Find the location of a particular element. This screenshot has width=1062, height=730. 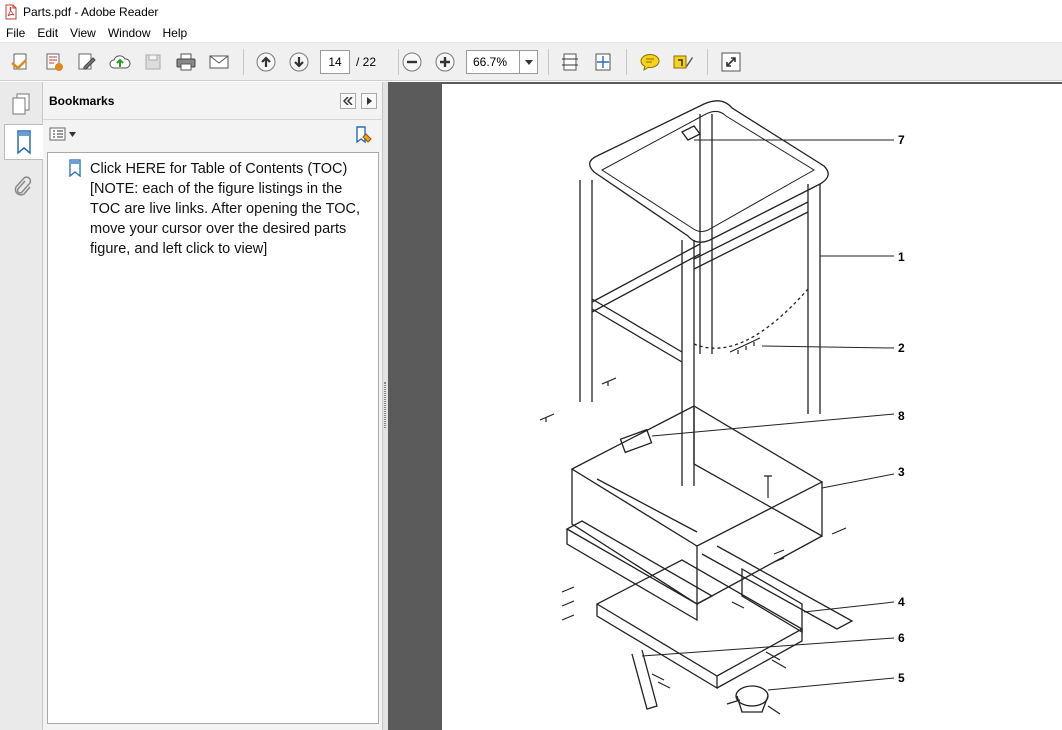

expand-arrows-icon is located at coordinates (731, 62).